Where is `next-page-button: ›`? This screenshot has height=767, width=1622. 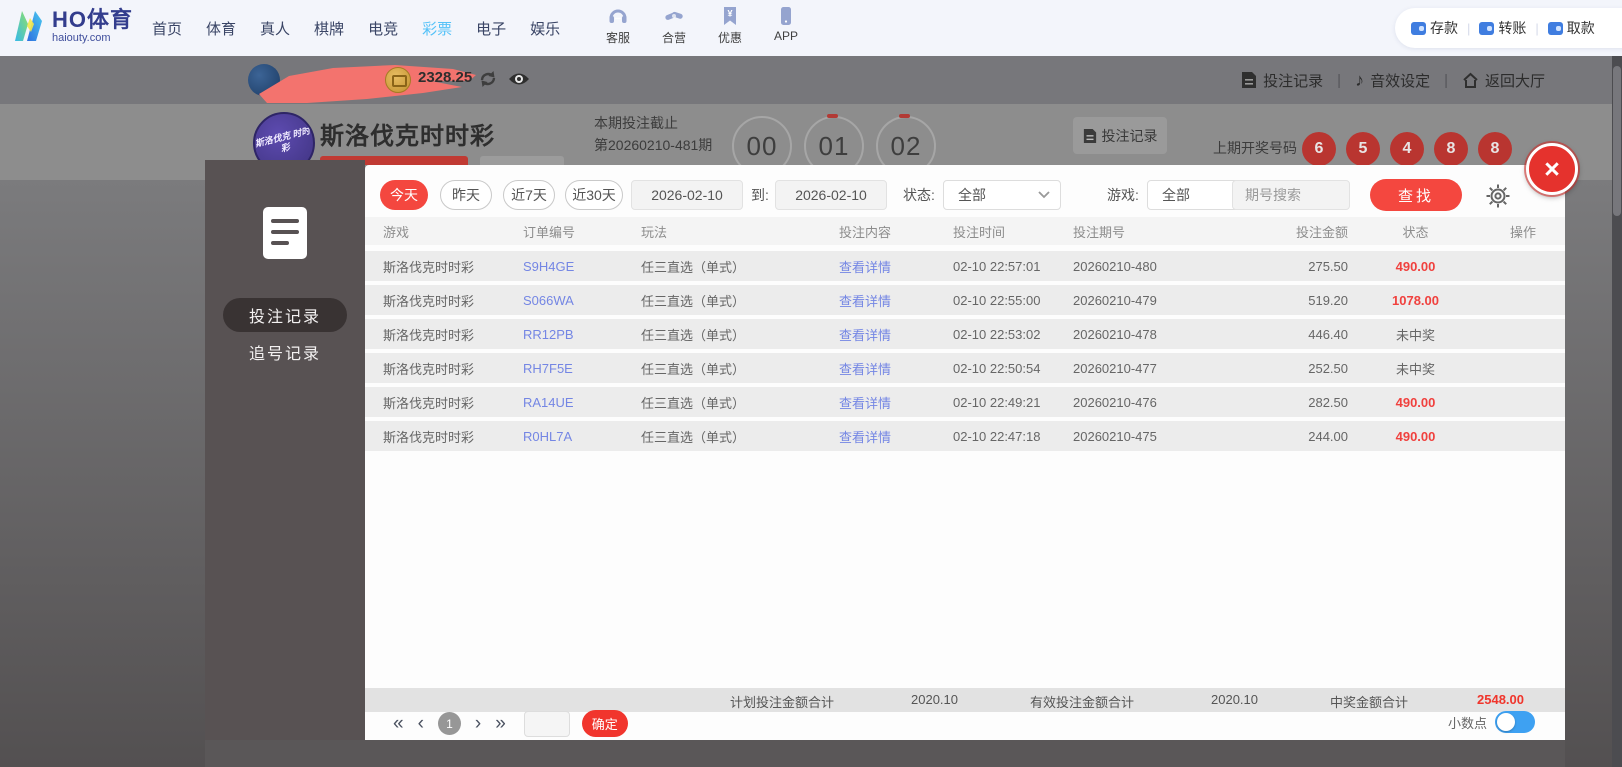
next-page-button: › is located at coordinates (478, 723).